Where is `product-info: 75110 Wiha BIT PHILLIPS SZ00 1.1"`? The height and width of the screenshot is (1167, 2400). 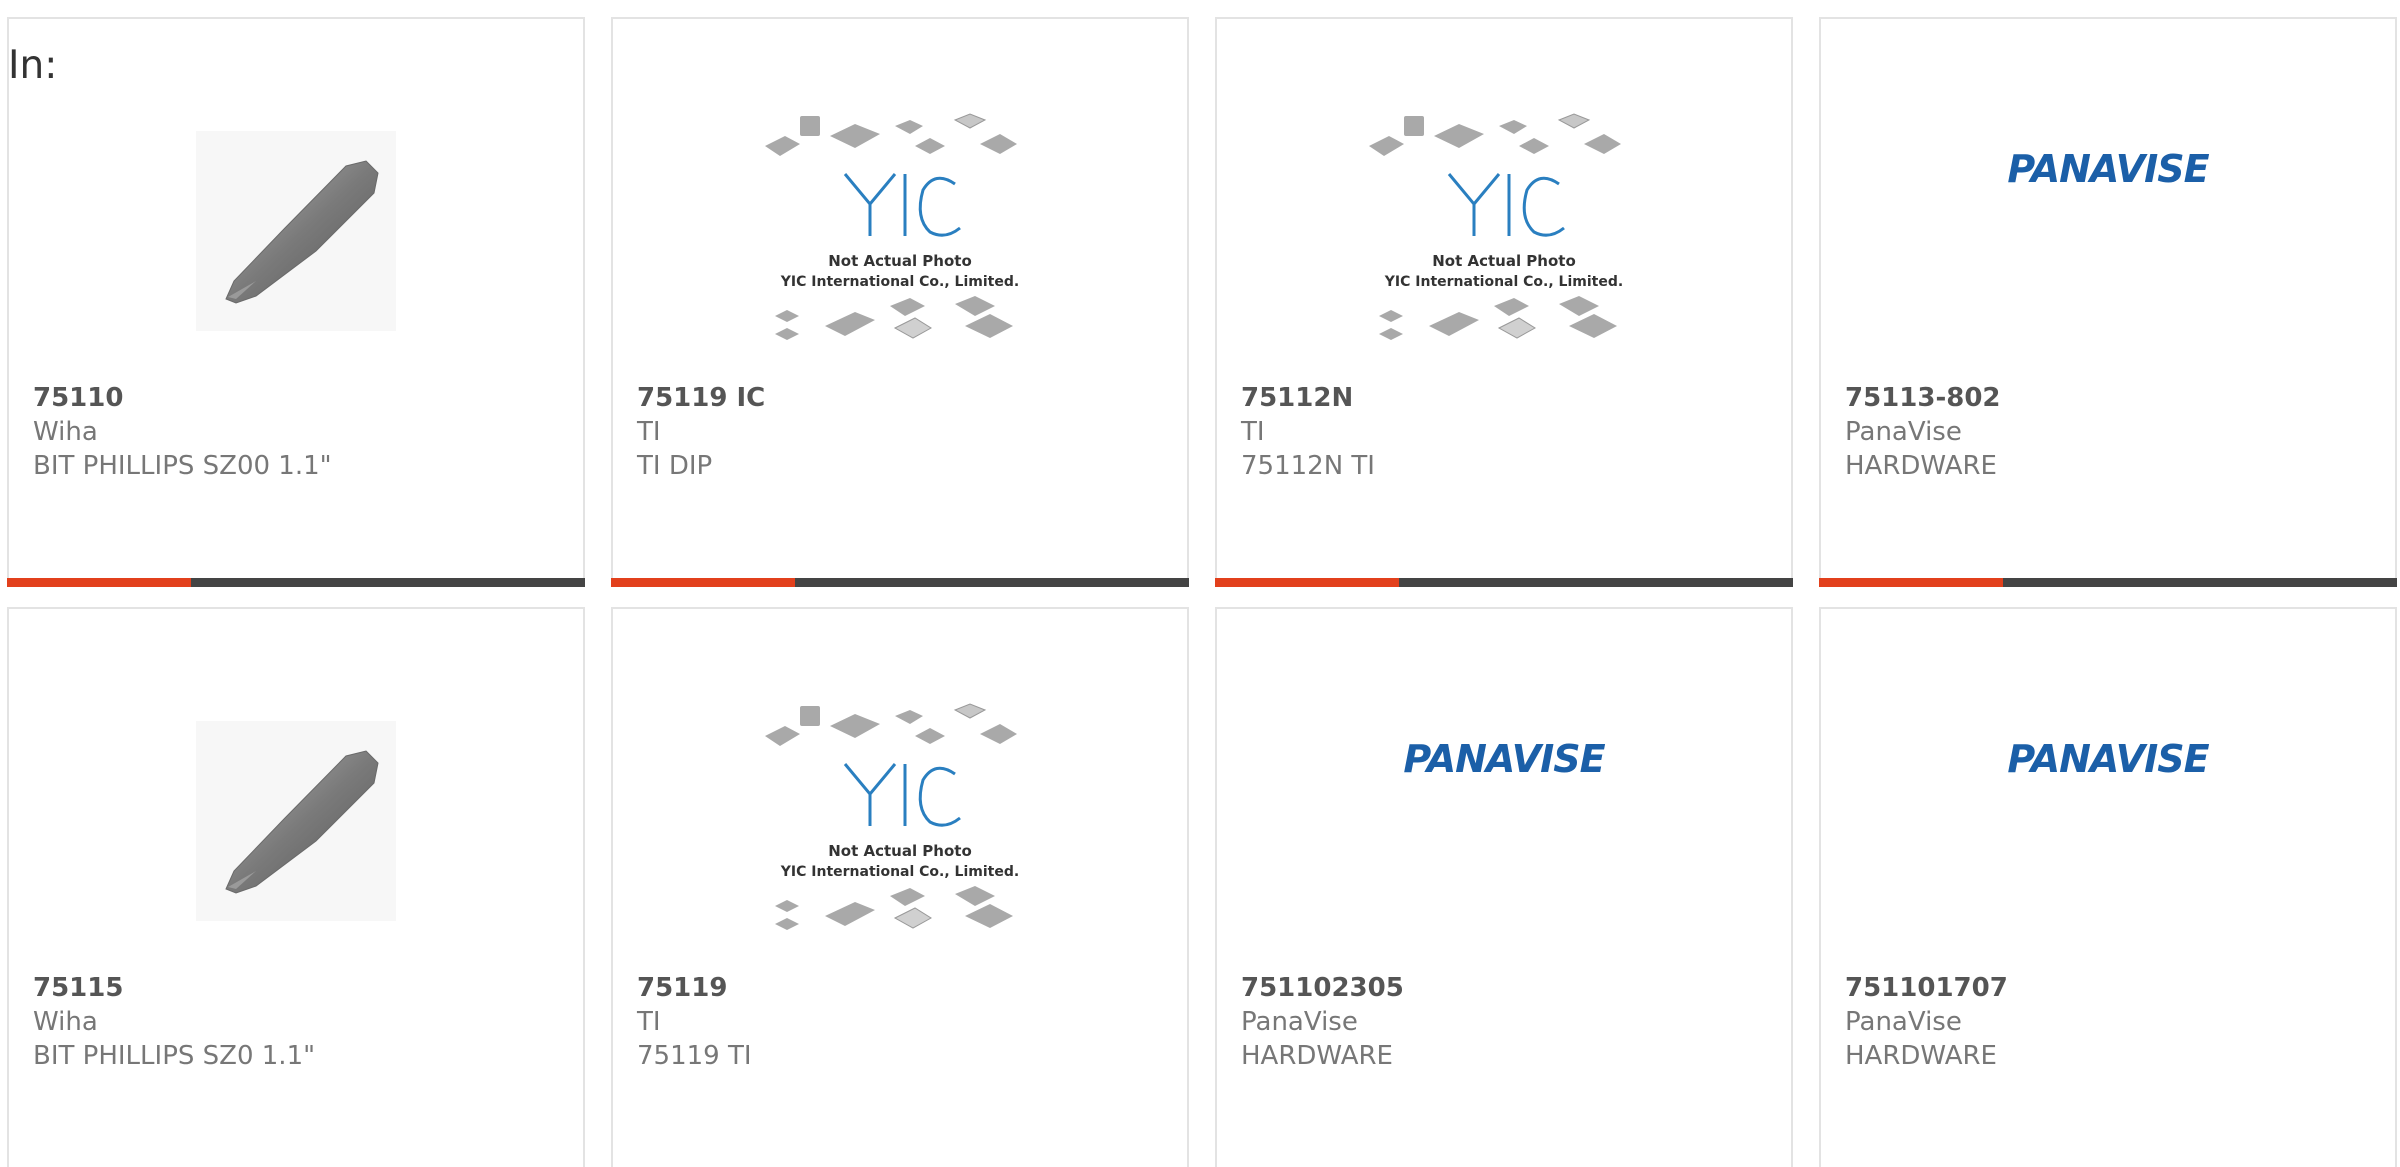 product-info: 75110 Wiha BIT PHILLIPS SZ00 1.1" is located at coordinates (182, 432).